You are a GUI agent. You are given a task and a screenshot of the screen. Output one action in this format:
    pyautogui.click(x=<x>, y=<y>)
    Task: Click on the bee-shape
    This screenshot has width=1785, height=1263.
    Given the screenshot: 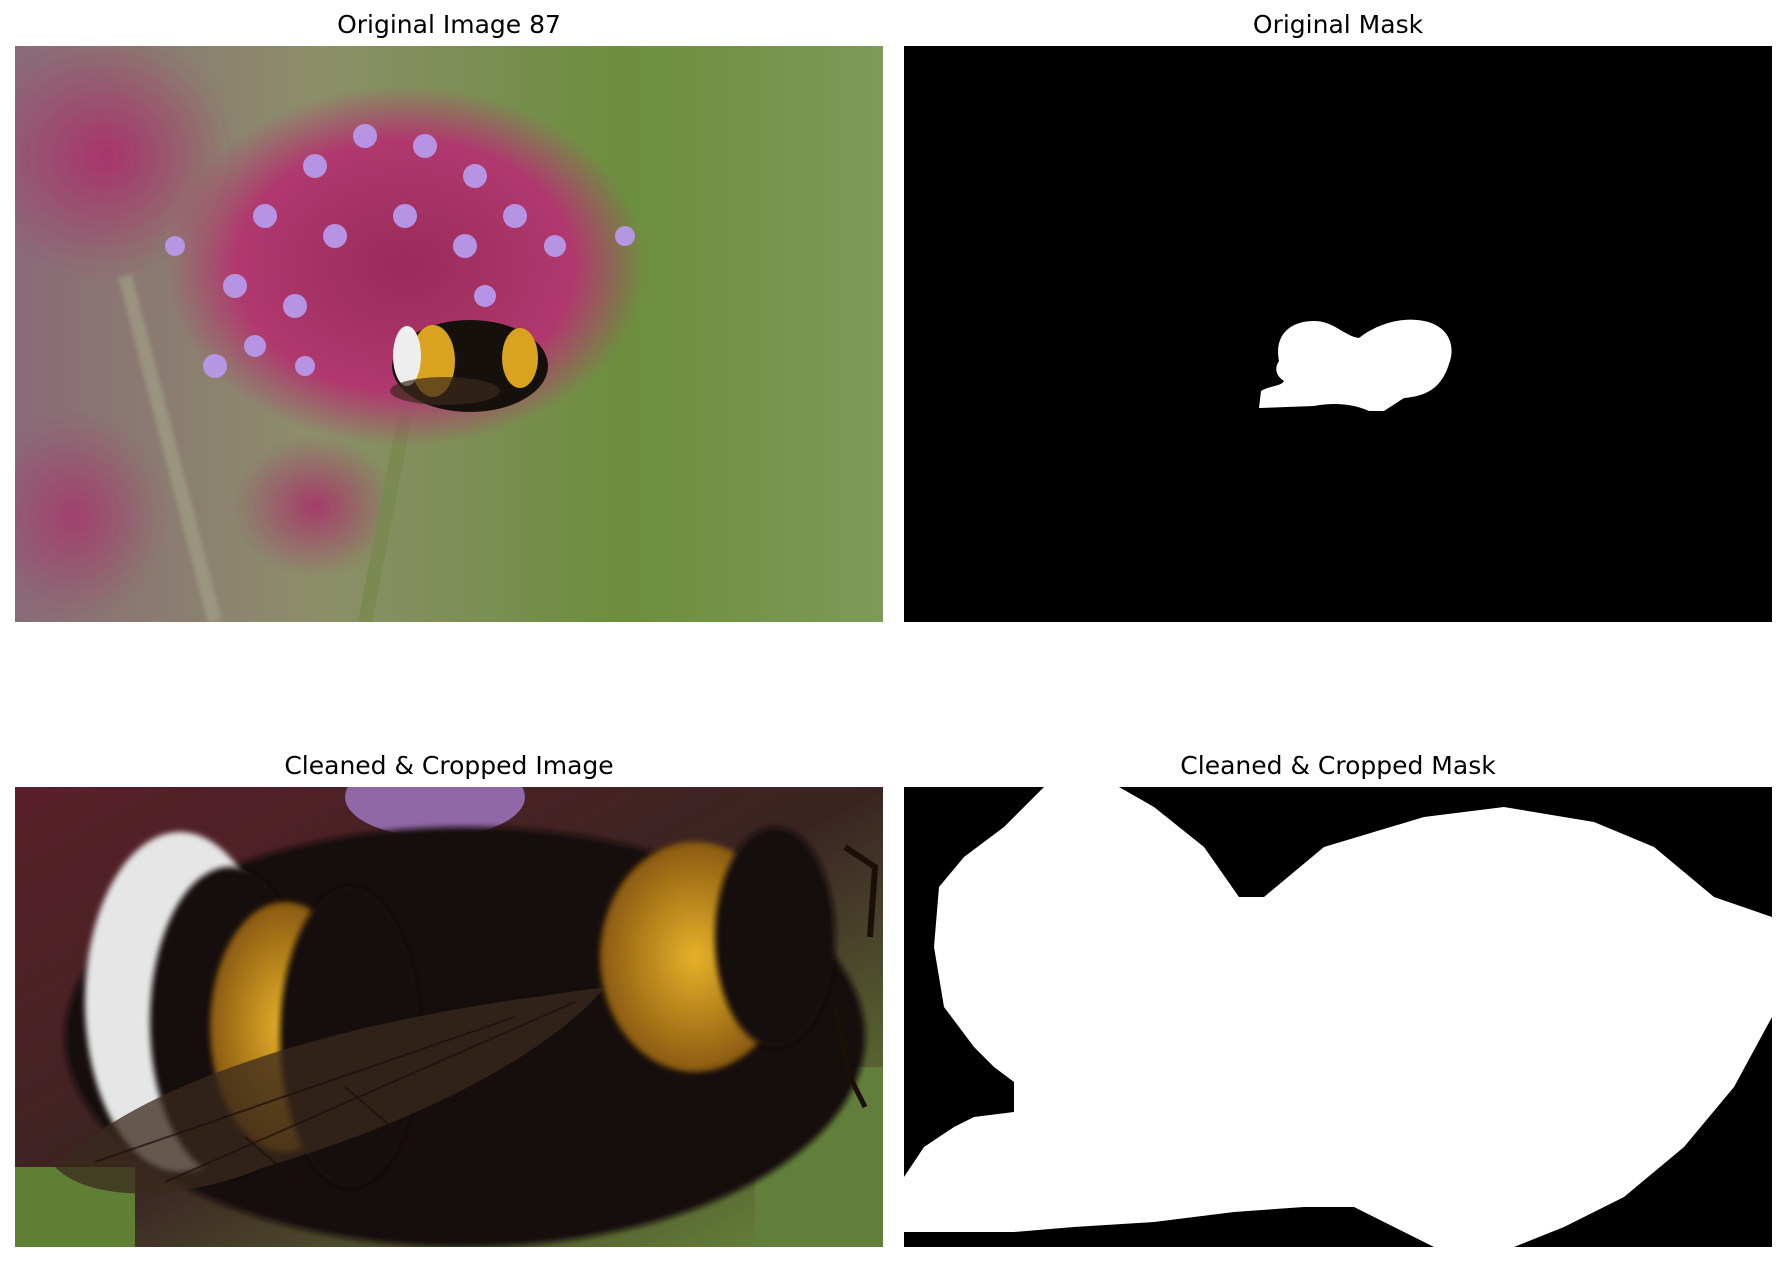 What is the action you would take?
    pyautogui.click(x=469, y=366)
    